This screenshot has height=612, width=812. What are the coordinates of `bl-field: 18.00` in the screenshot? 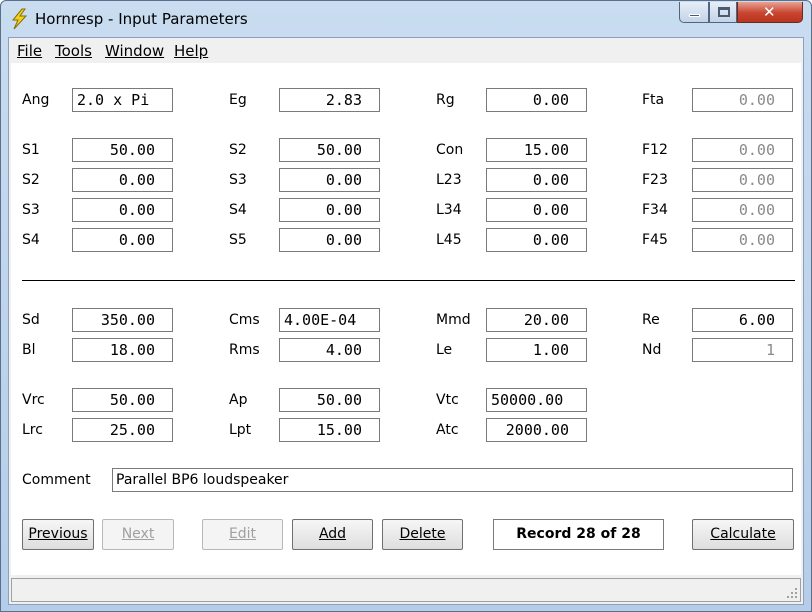 It's located at (122, 350).